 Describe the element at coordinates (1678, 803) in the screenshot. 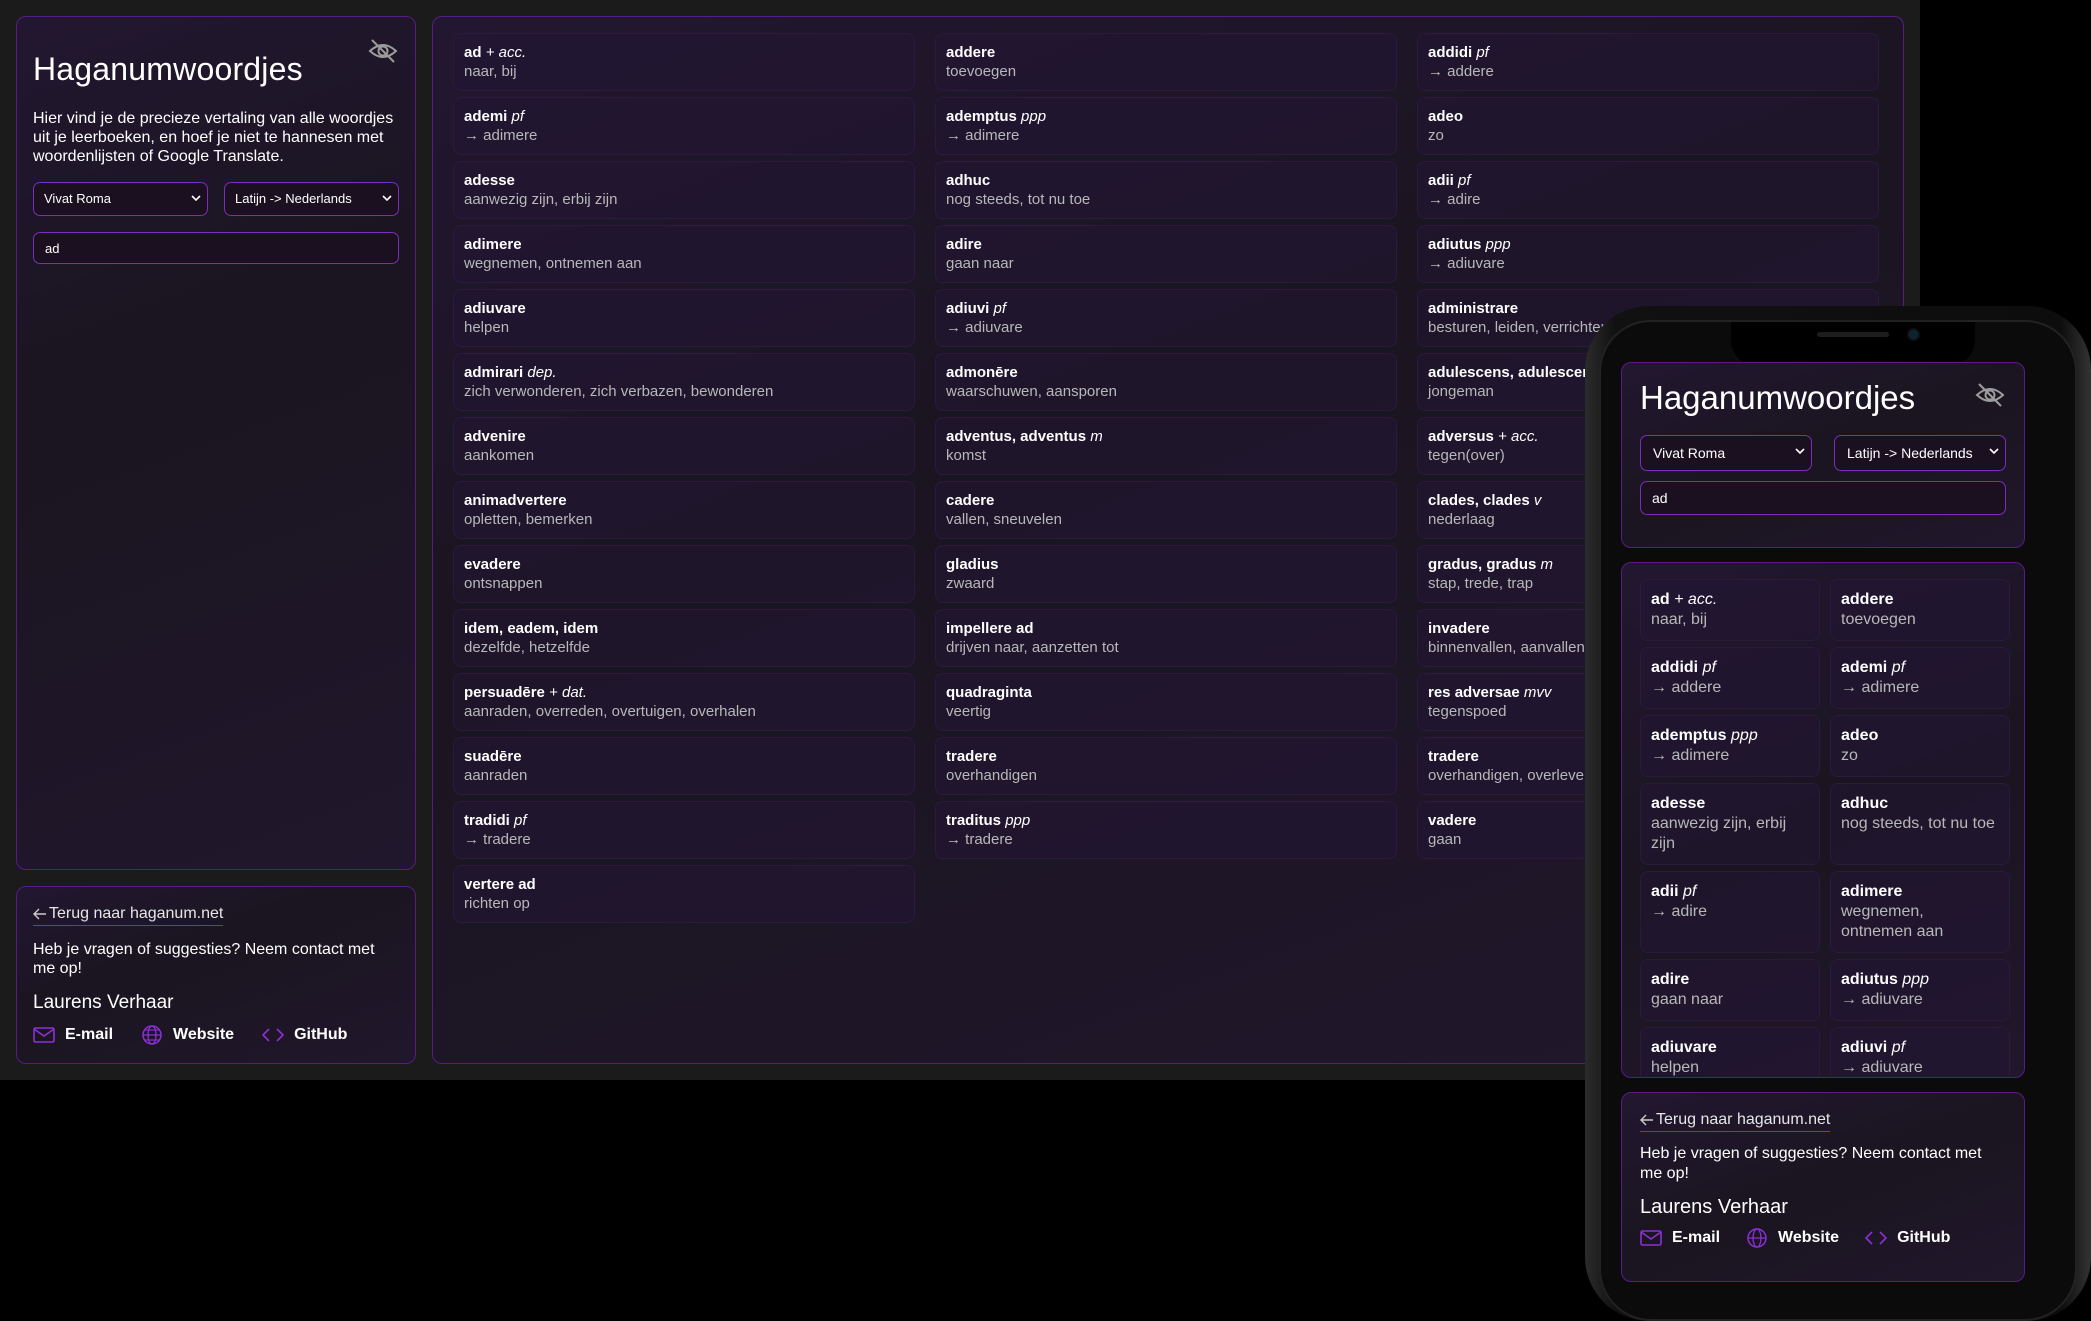

I see `word-text: adesse` at that location.